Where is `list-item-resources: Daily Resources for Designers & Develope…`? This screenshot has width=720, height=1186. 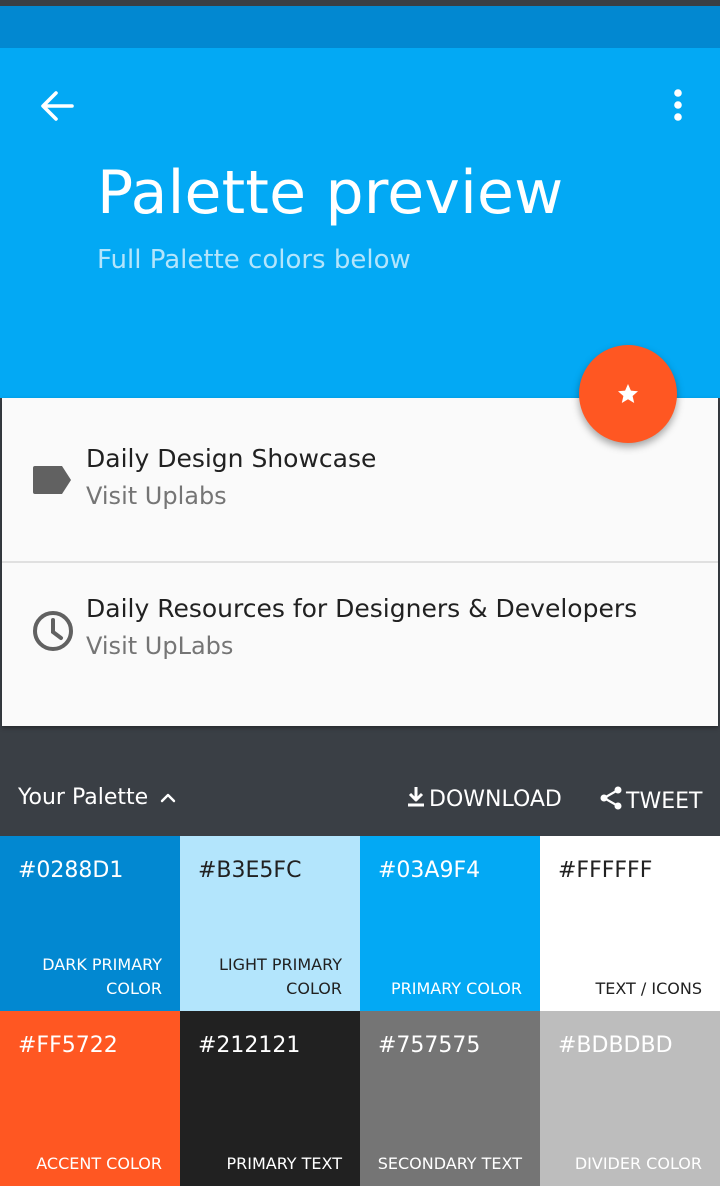
list-item-resources: Daily Resources for Designers & Develope… is located at coordinates (360, 645).